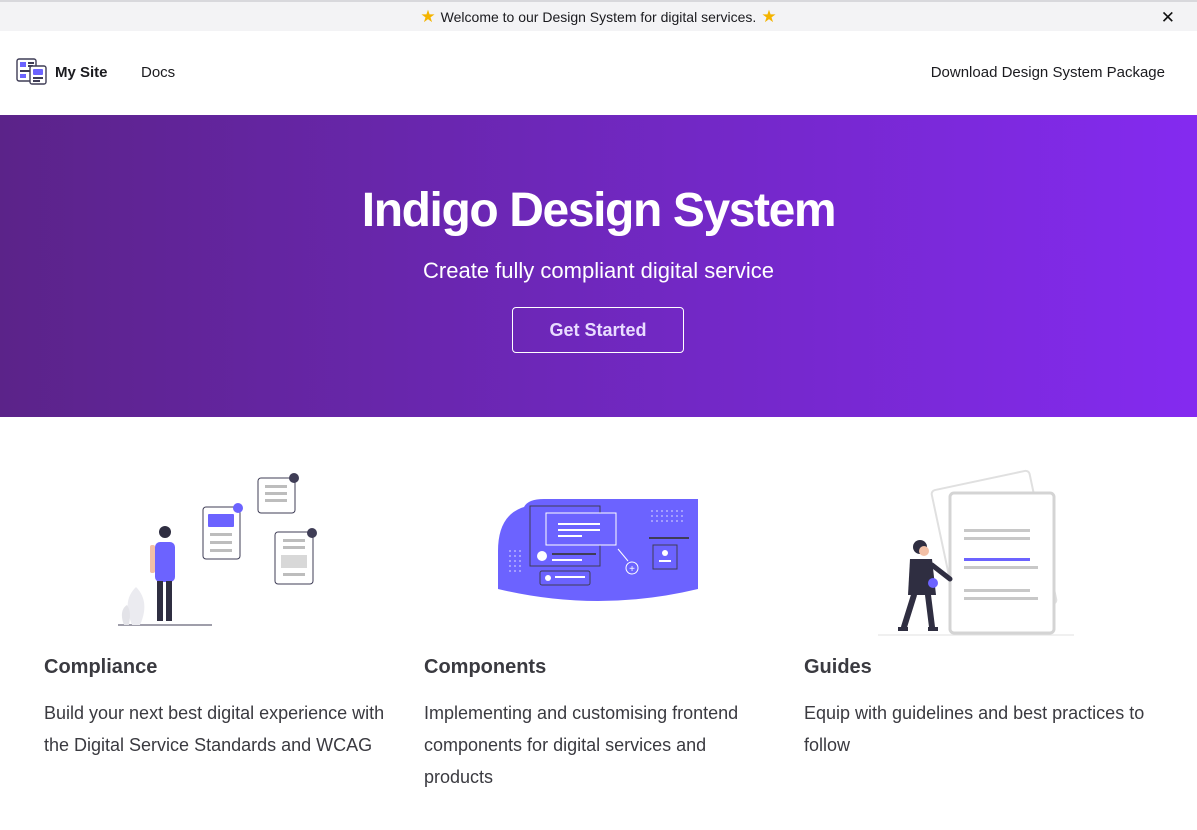 This screenshot has width=1197, height=830. I want to click on hero-title: Indigo Design System, so click(599, 210).